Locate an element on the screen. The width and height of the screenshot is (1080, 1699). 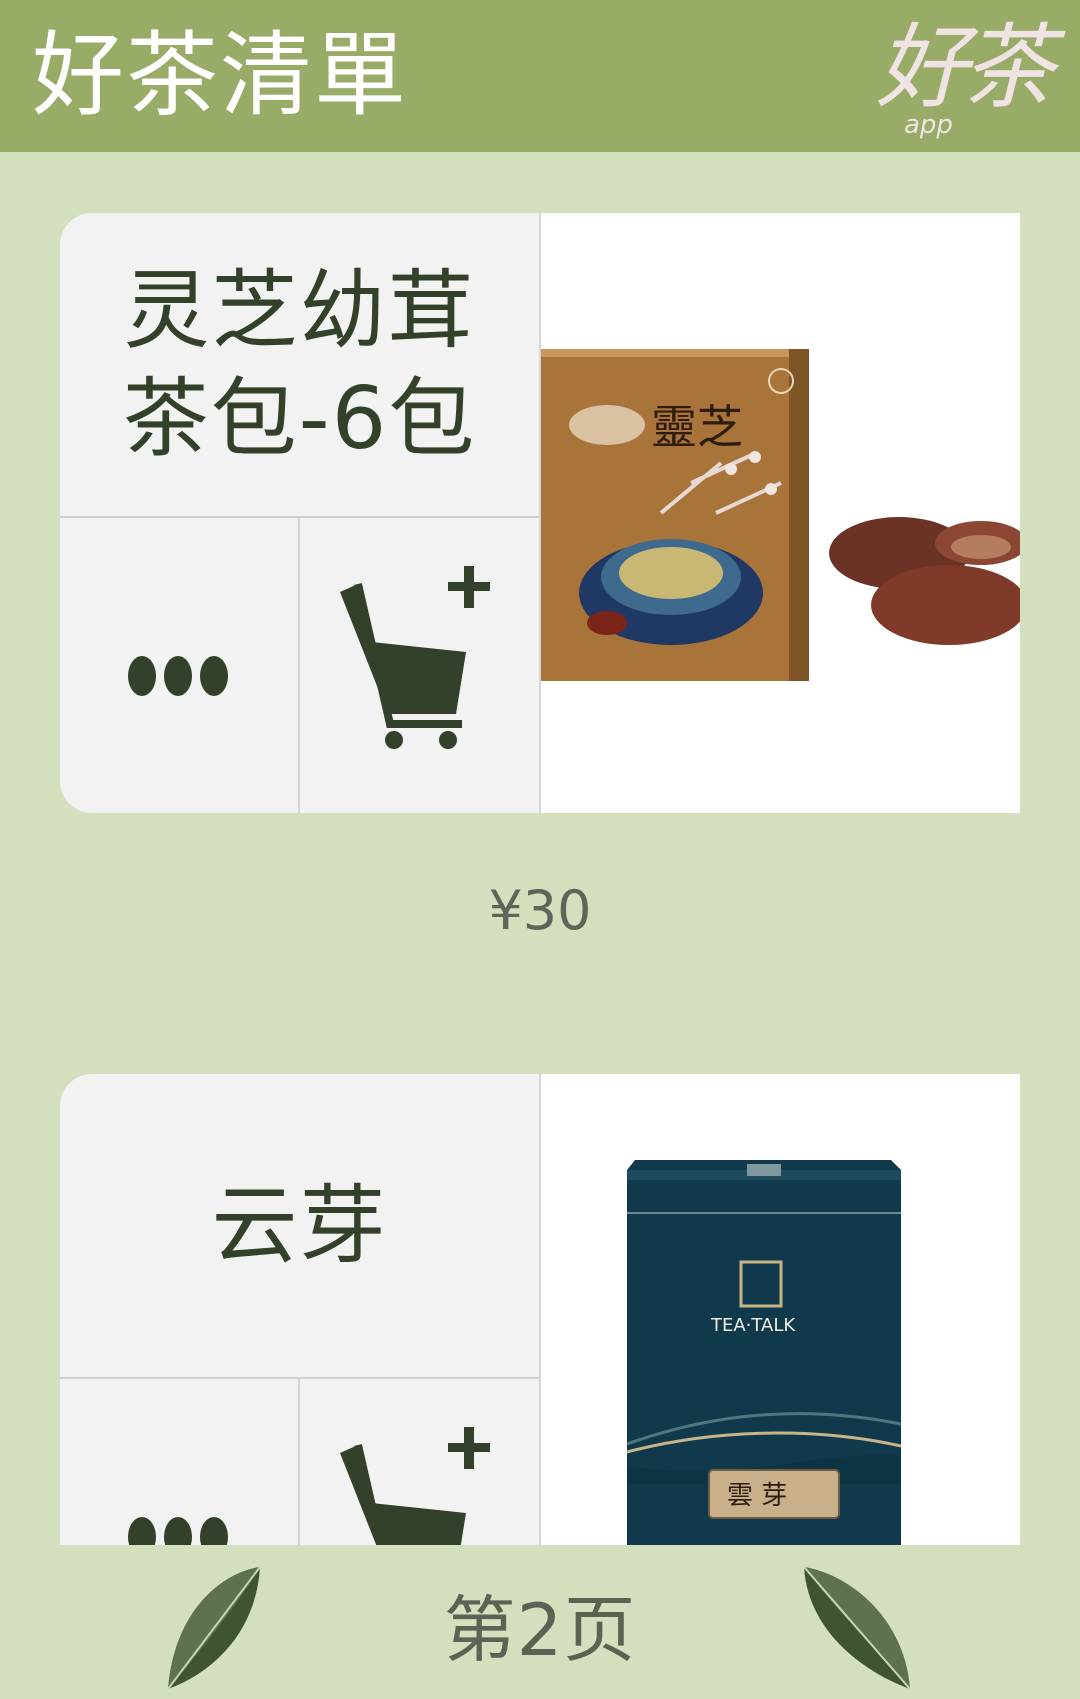
product-info-panel: 云芽 is located at coordinates (299, 1309).